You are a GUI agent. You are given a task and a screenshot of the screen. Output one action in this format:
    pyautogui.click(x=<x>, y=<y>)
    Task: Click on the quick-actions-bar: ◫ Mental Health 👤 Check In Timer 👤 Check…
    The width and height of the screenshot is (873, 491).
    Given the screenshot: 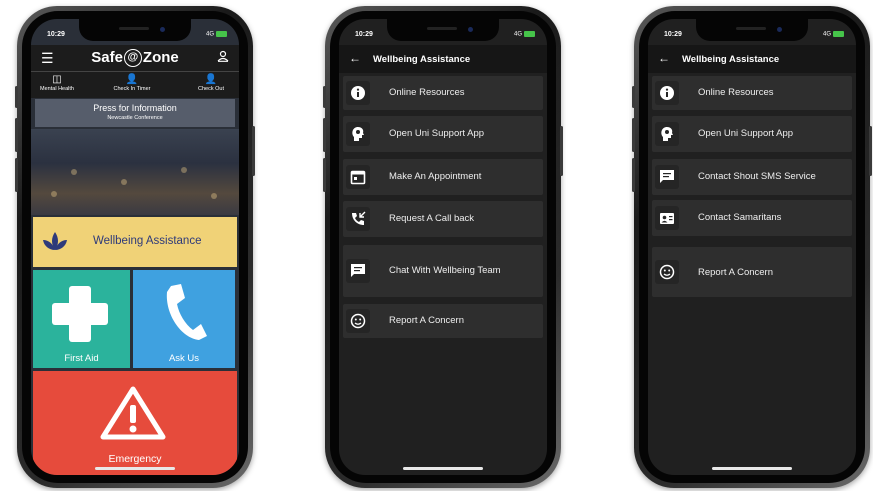 What is the action you would take?
    pyautogui.click(x=135, y=84)
    